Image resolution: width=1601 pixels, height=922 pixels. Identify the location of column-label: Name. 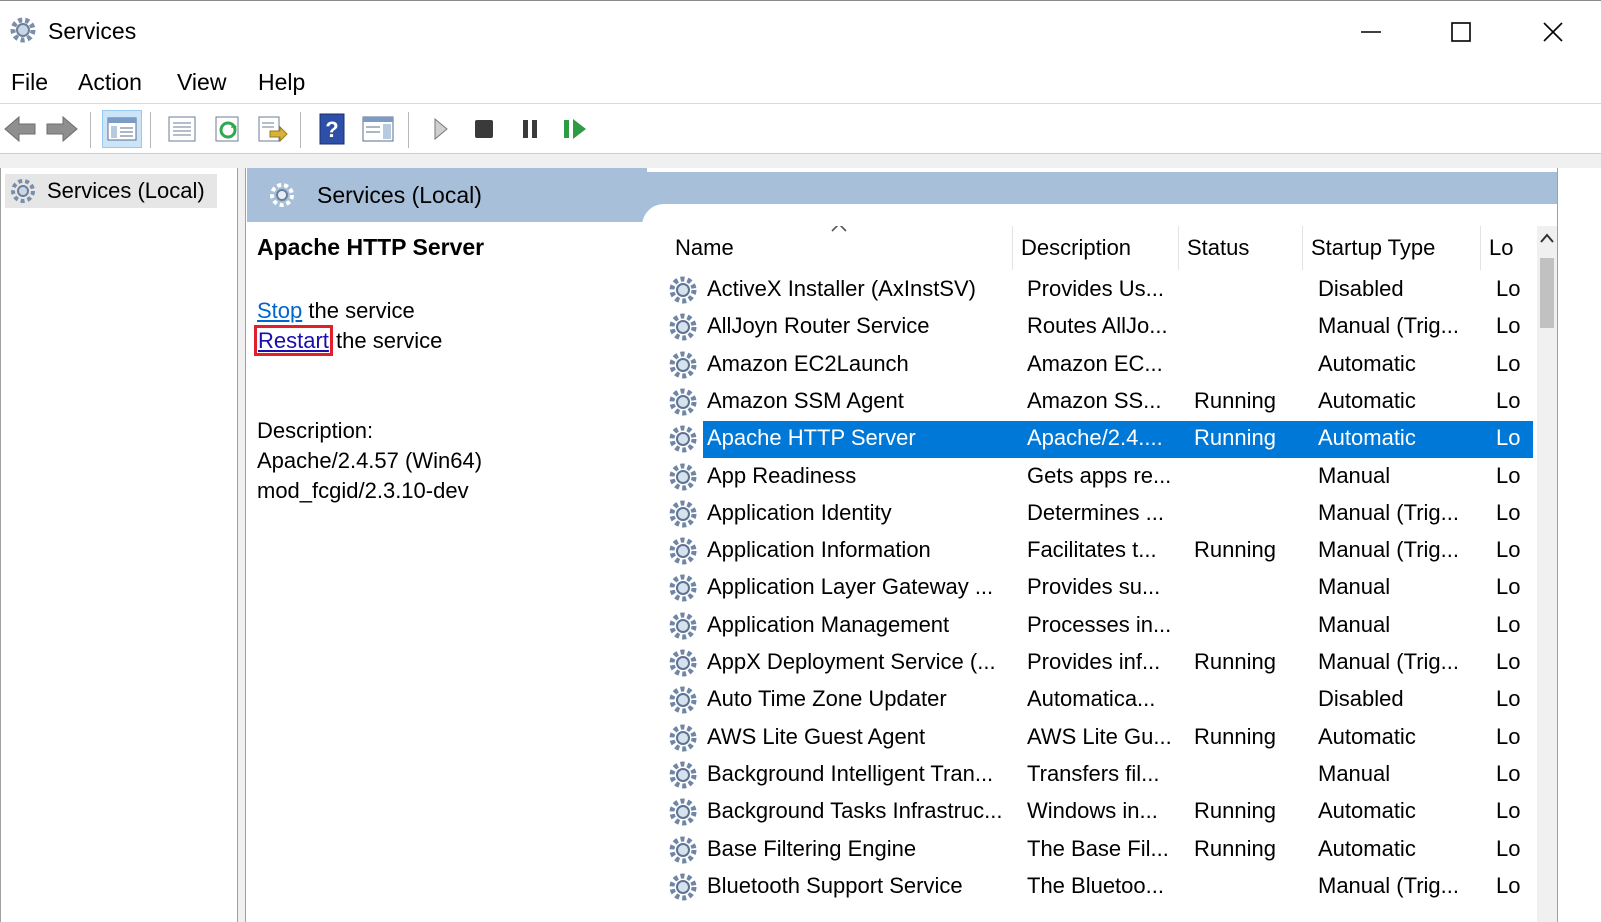
(704, 247).